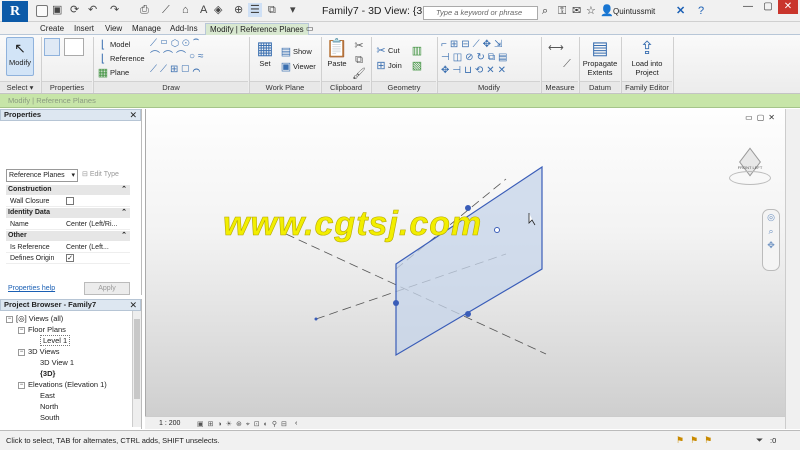  I want to click on modify-tools-gallery: ⌐⊞⊟⟋✥⇲ ⊣◫⊘↻⧉▤ ✥⊣⊔⟲✕✕, so click(490, 58).